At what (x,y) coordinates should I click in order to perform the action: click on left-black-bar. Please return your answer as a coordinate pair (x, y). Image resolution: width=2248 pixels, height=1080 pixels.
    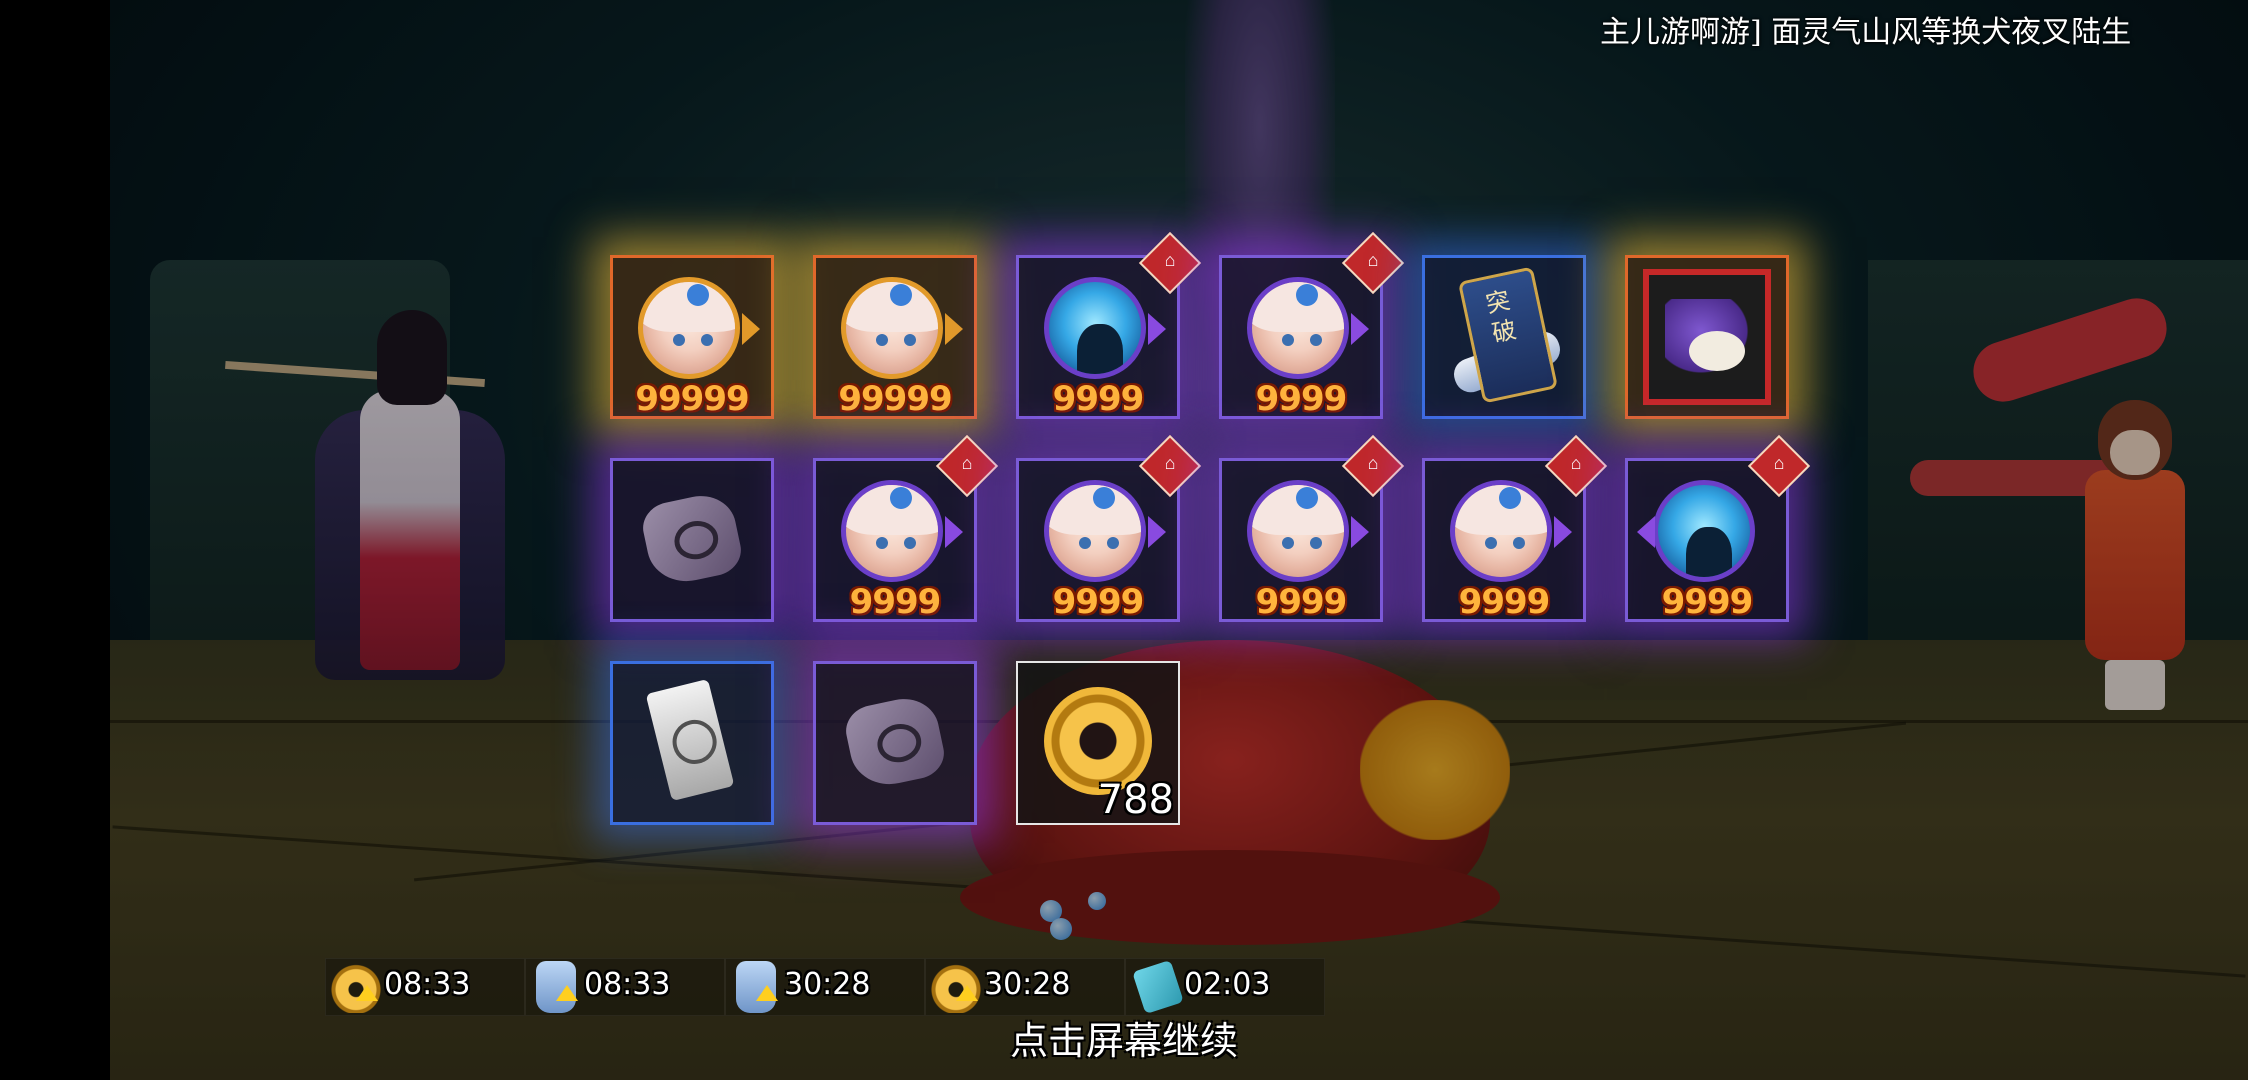
    Looking at the image, I should click on (55, 540).